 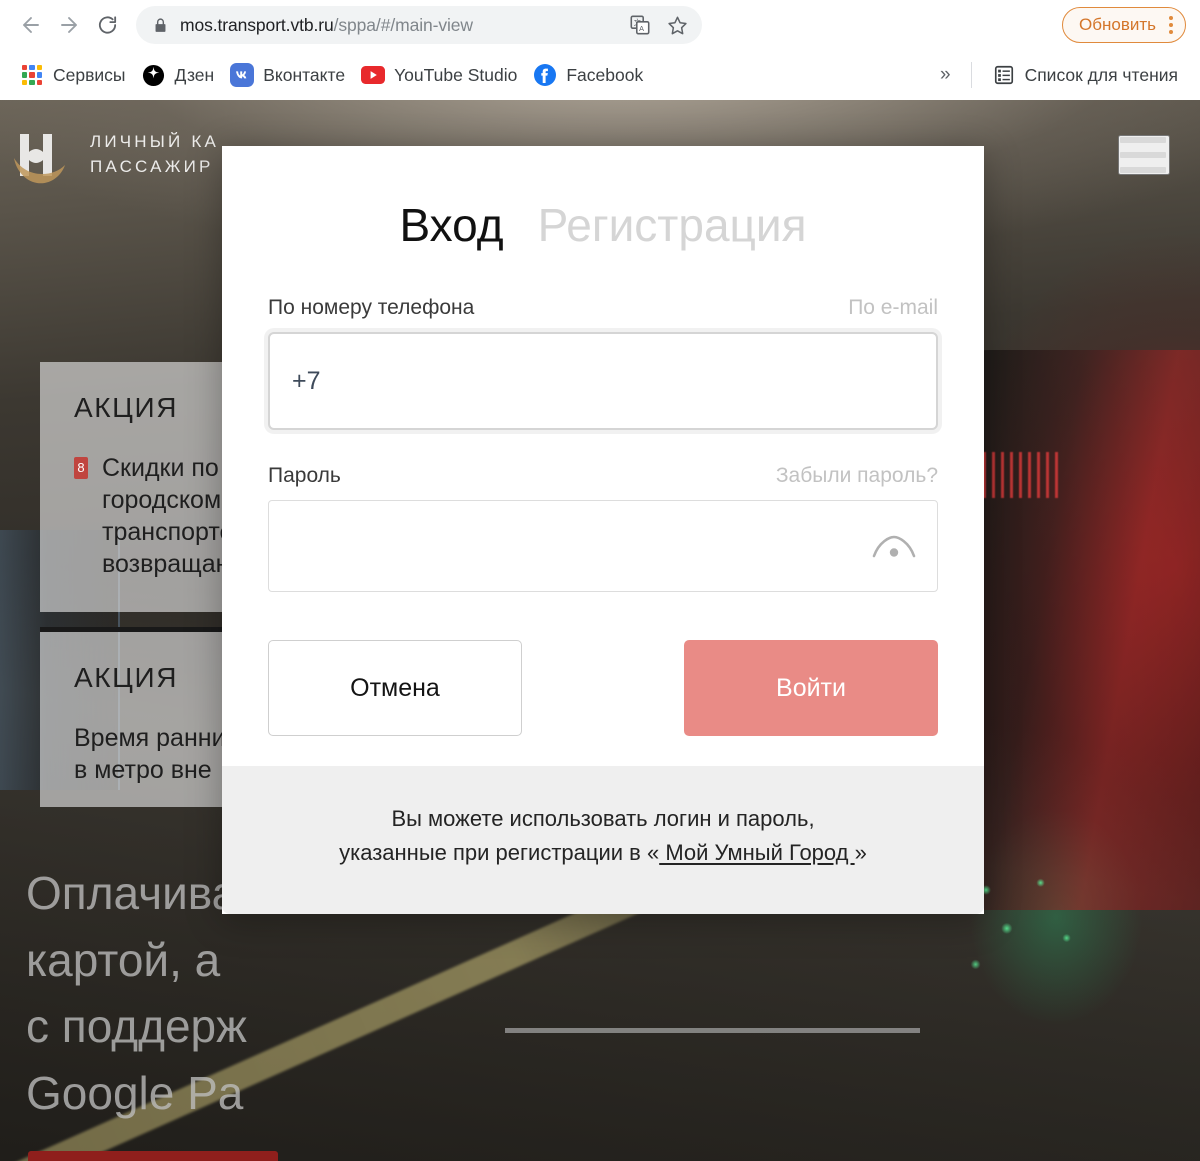 I want to click on bookmark-label: Вконтакте, so click(x=304, y=74).